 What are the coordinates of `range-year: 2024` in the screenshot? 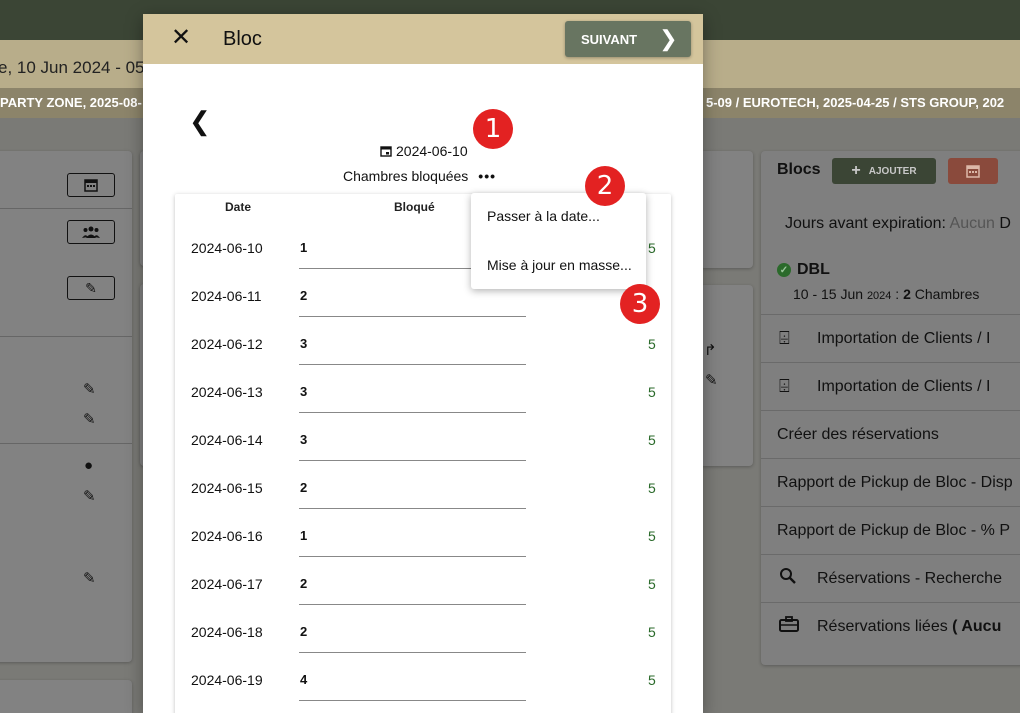 It's located at (879, 296).